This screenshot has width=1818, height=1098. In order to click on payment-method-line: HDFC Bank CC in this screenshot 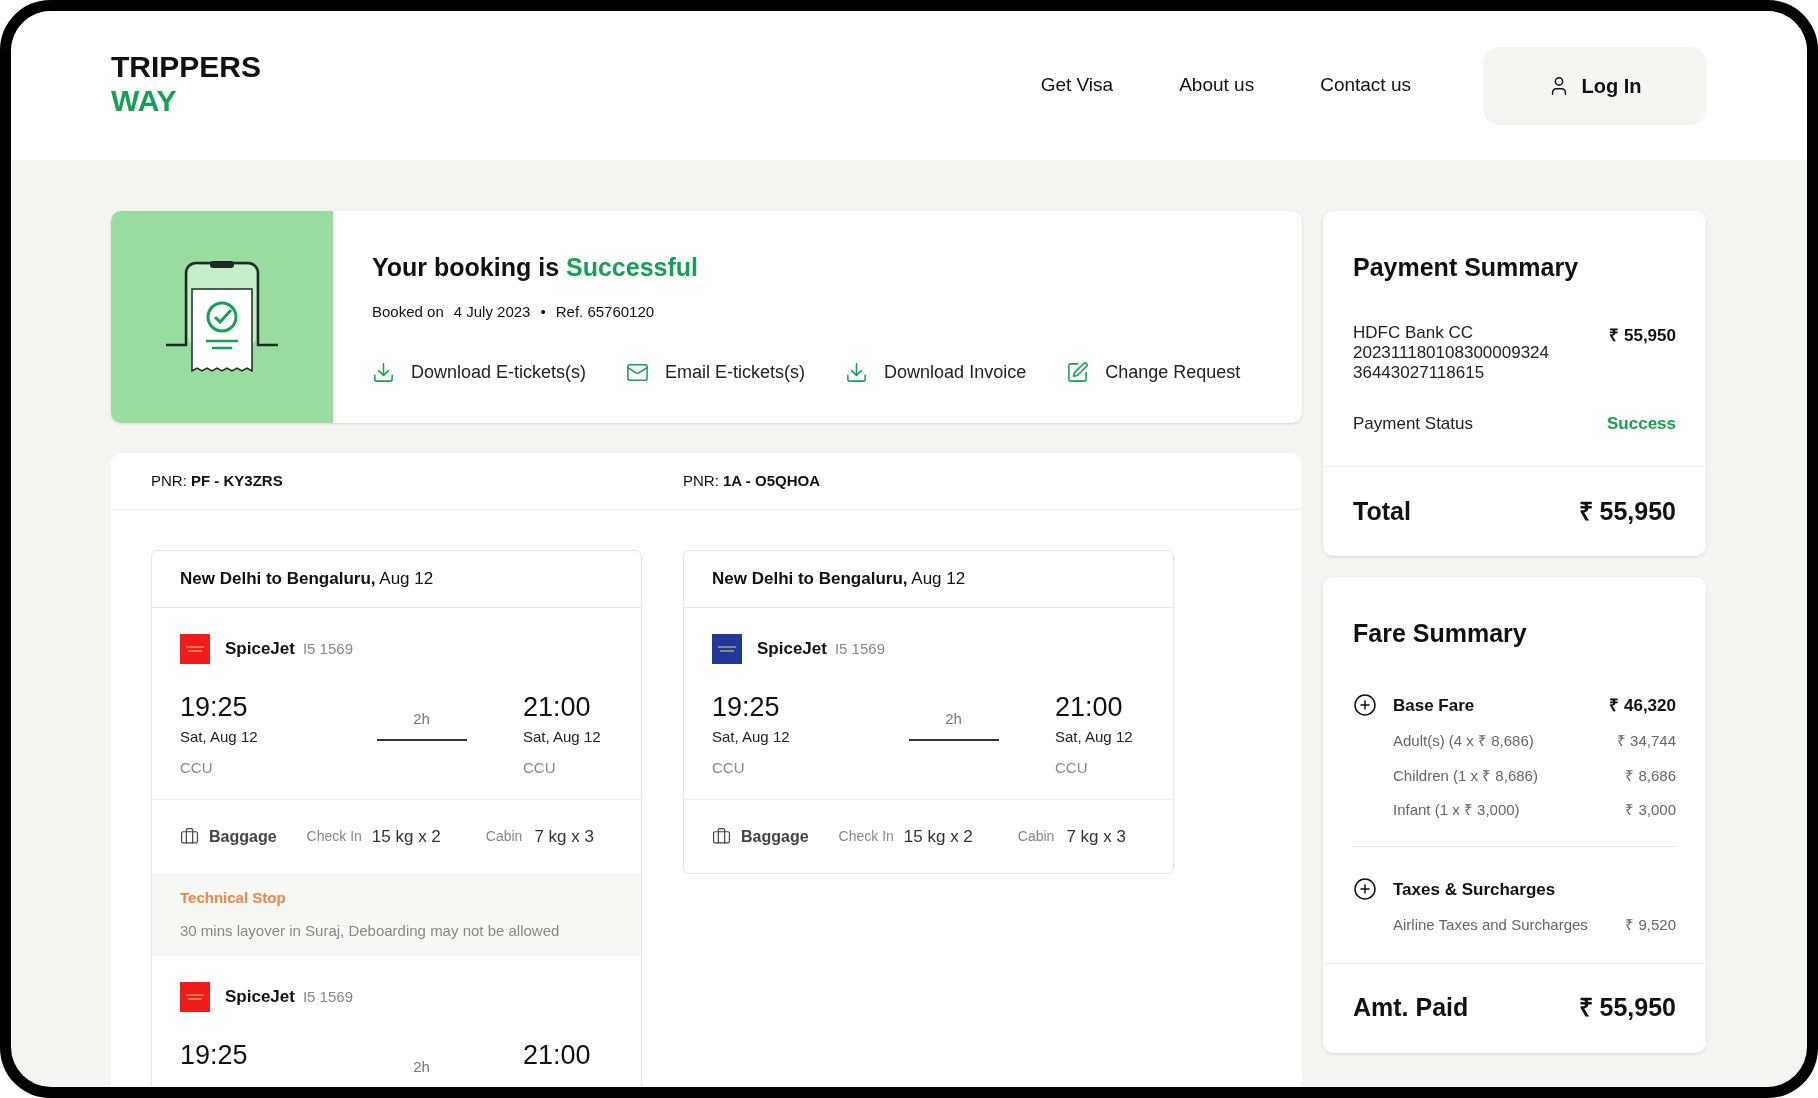, I will do `click(1413, 332)`.